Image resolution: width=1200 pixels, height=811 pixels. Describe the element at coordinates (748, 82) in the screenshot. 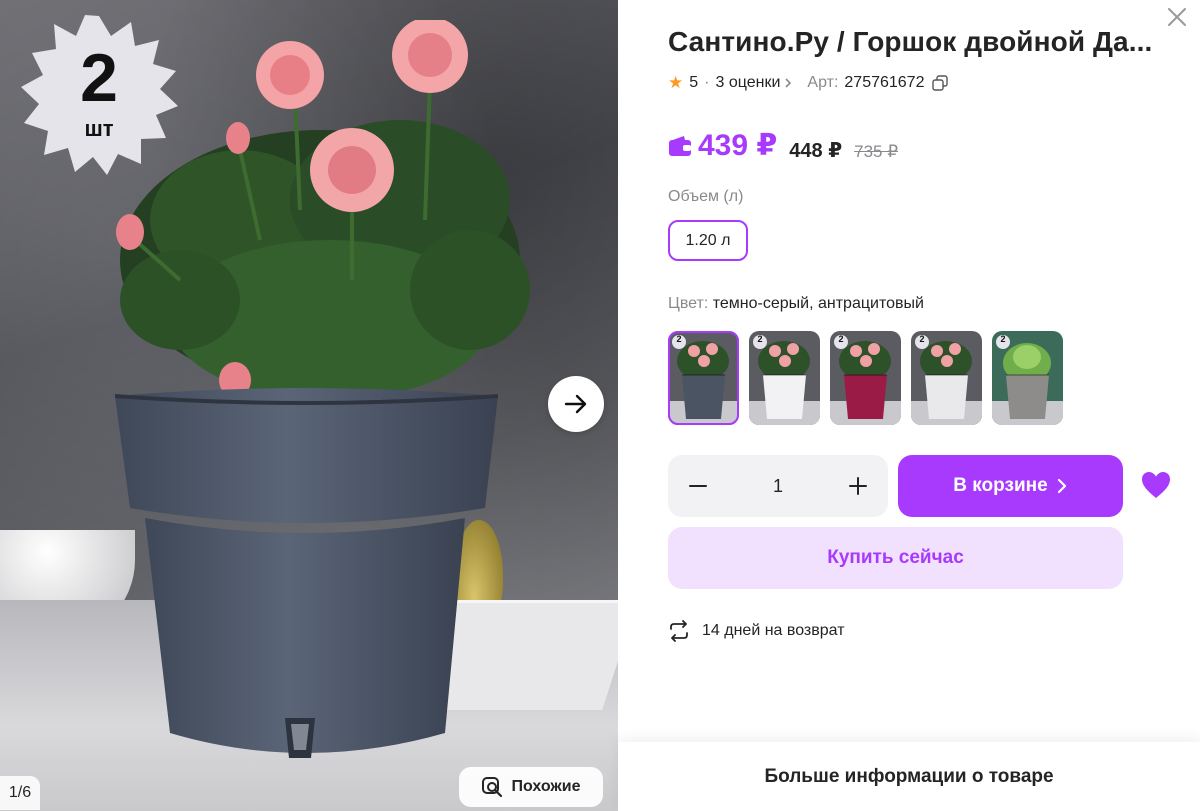

I see `reviews-count: 3 оценки` at that location.